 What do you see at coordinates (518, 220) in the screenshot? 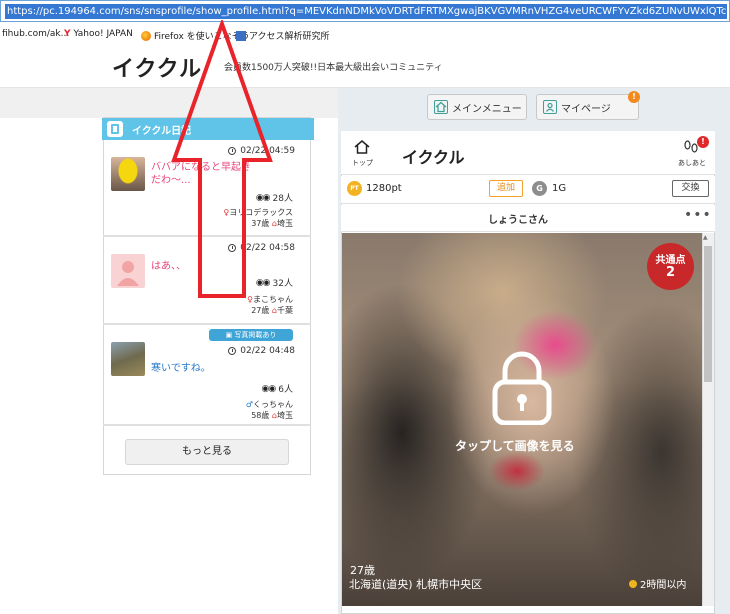
I see `profile-name: しょうこさん` at bounding box center [518, 220].